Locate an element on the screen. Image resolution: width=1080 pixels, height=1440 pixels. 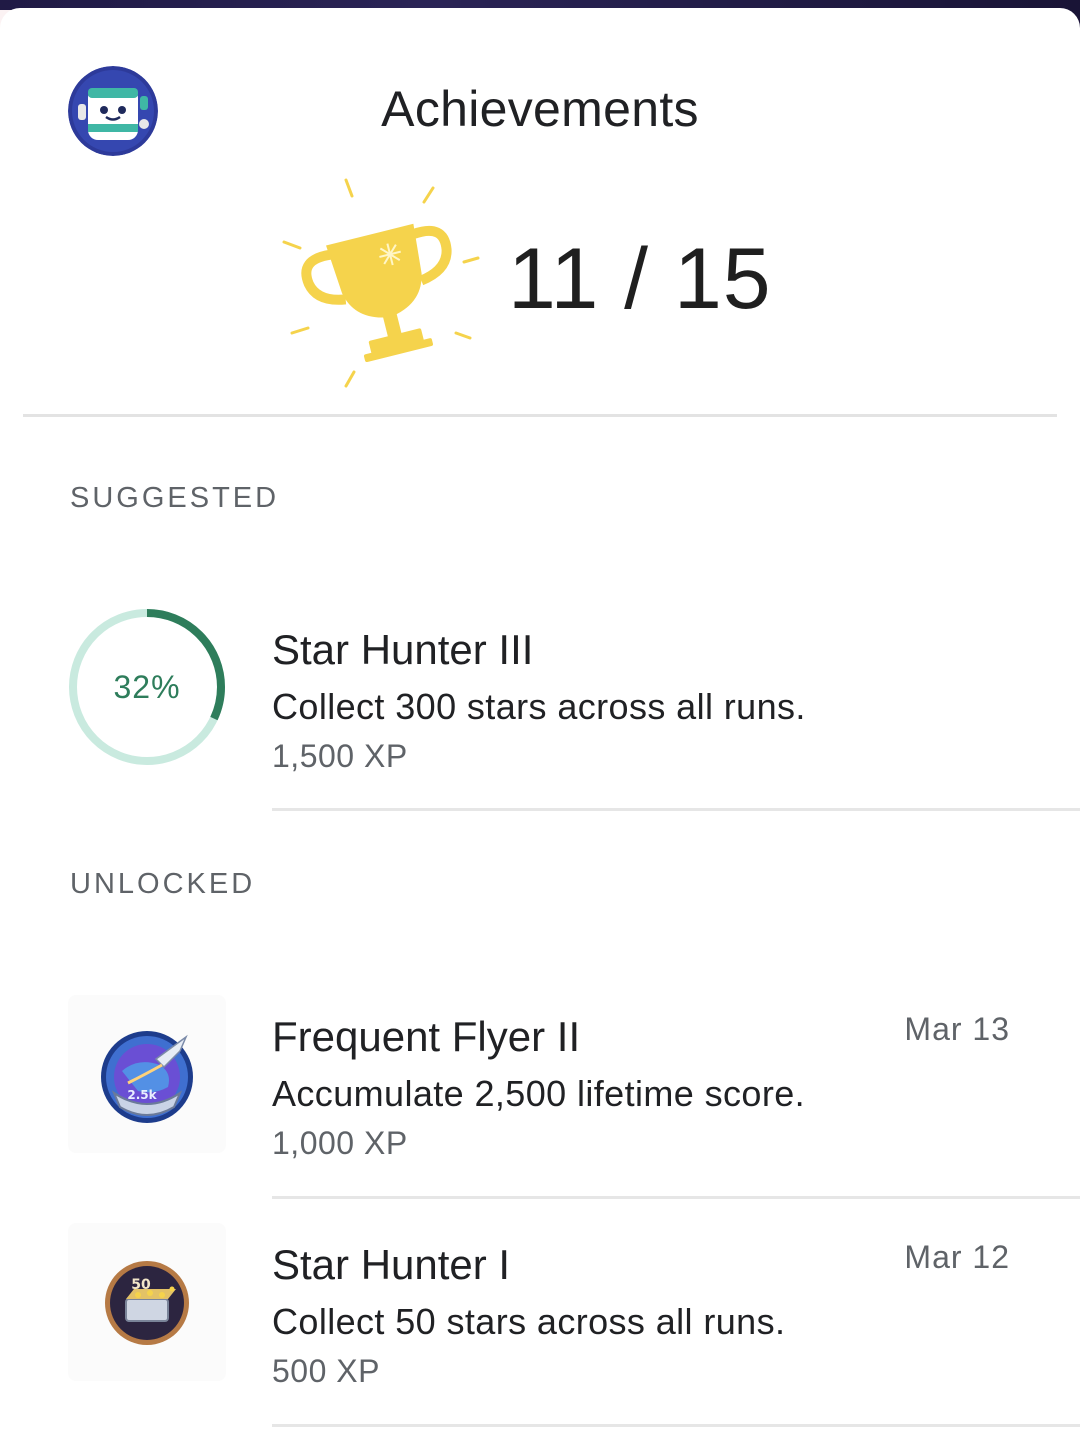
achievement-xp: 500 XP is located at coordinates (326, 1371).